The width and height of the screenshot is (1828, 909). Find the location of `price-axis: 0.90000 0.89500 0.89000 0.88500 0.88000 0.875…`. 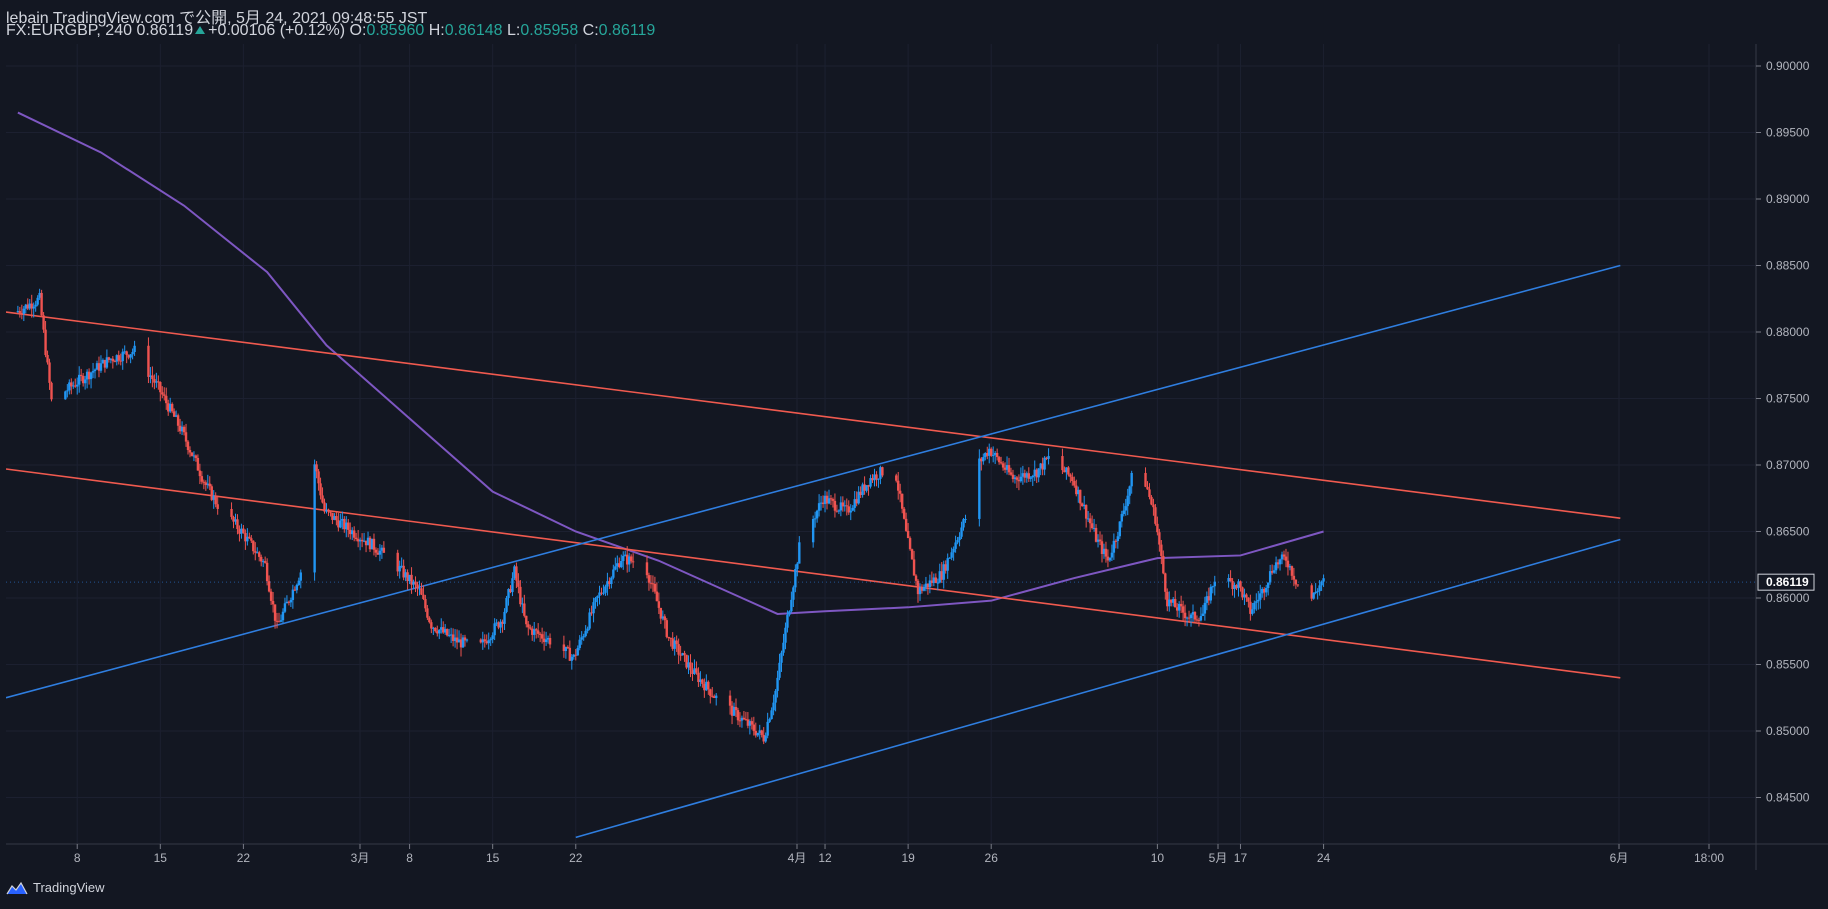

price-axis: 0.90000 0.89500 0.89000 0.88500 0.88000 0.875… is located at coordinates (1783, 432).